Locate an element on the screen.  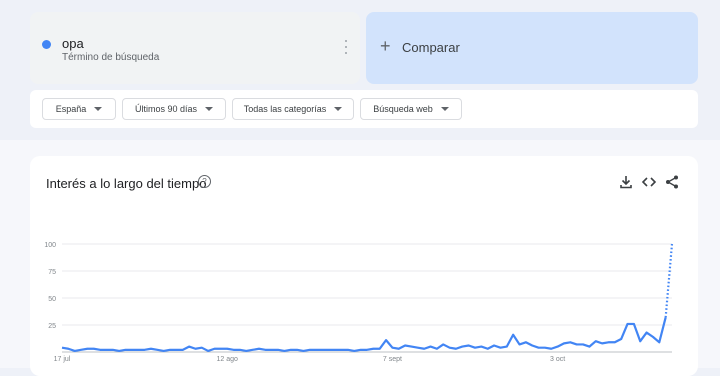
x-tick-label: 3 oct is located at coordinates (557, 359).